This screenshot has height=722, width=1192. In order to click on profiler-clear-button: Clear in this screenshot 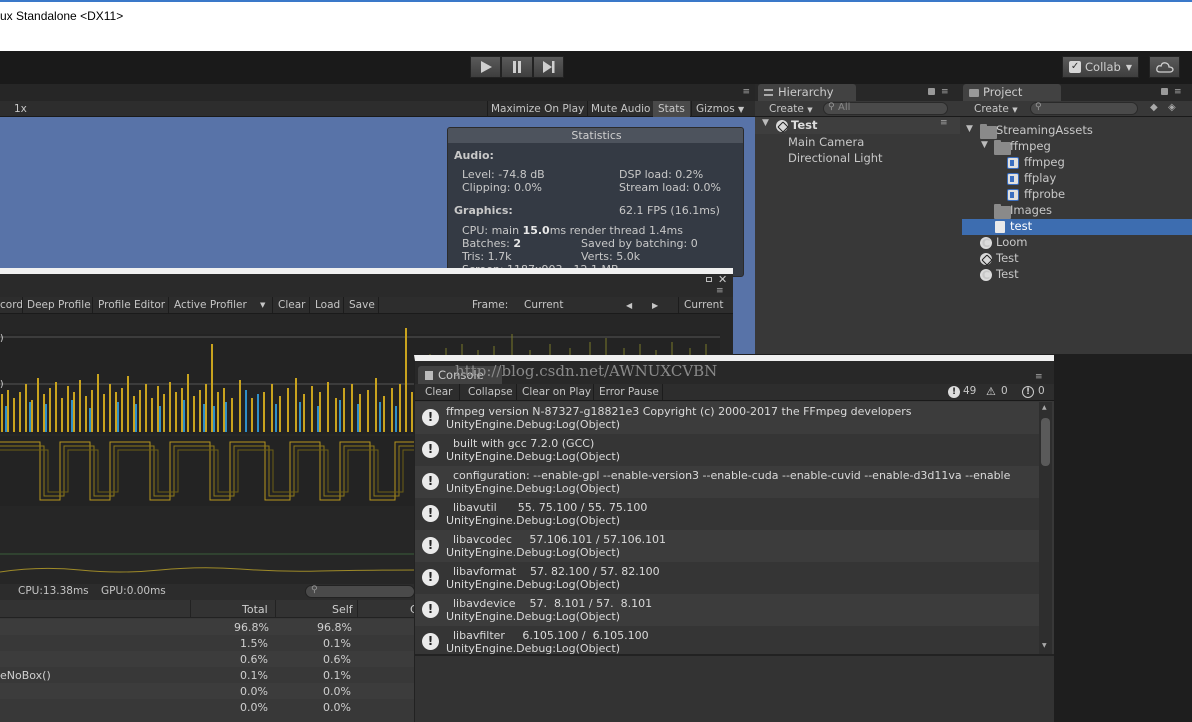, I will do `click(291, 305)`.